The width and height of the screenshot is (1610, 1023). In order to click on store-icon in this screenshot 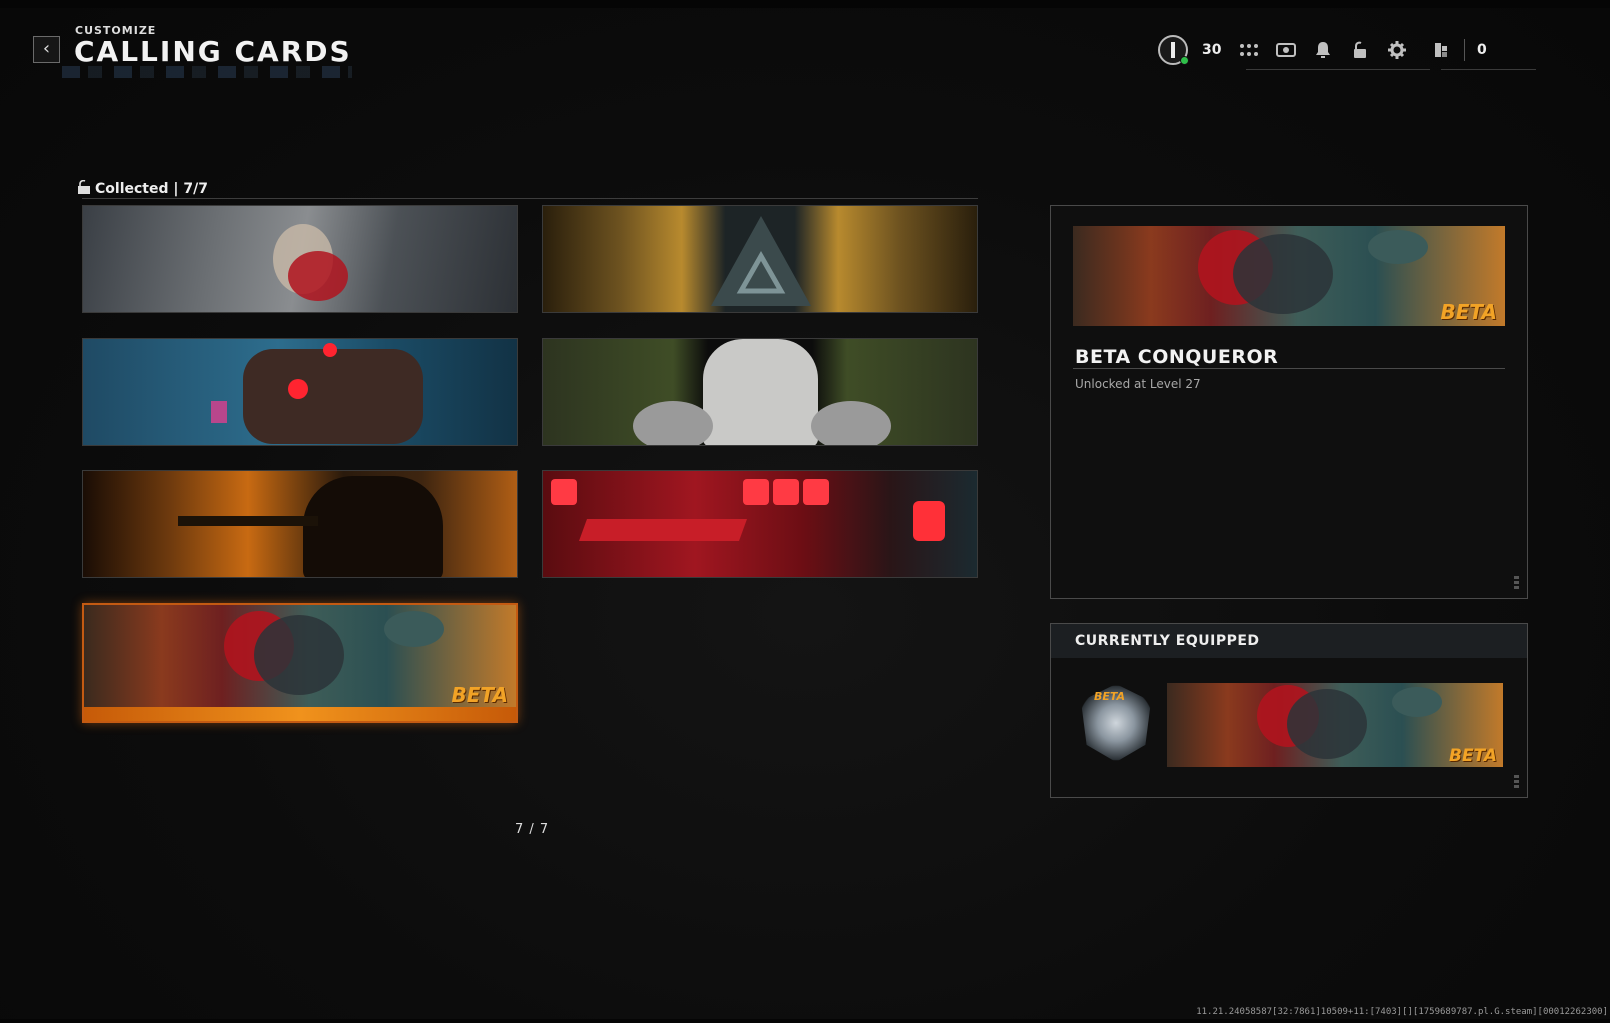, I will do `click(1286, 50)`.